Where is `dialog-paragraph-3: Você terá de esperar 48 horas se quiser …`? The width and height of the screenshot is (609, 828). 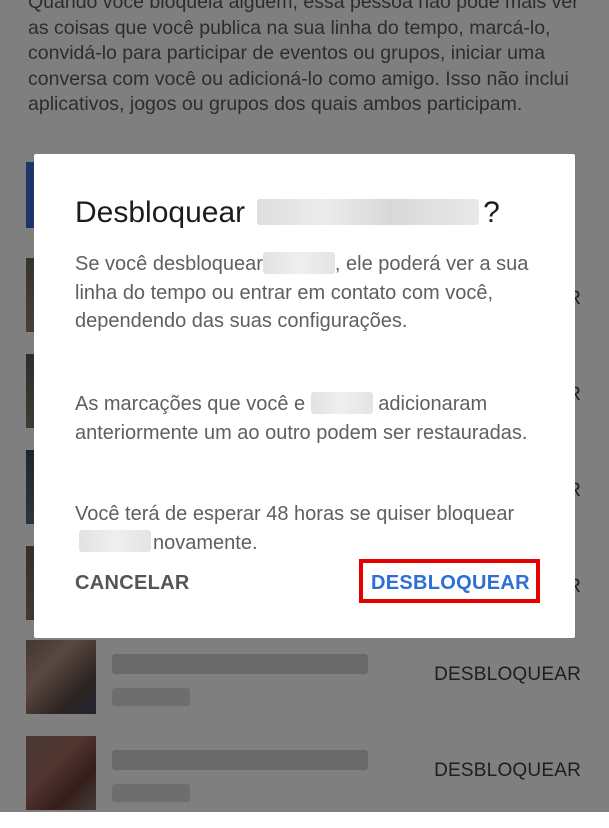
dialog-paragraph-3: Você terá de esperar 48 horas se quiser … is located at coordinates (310, 528).